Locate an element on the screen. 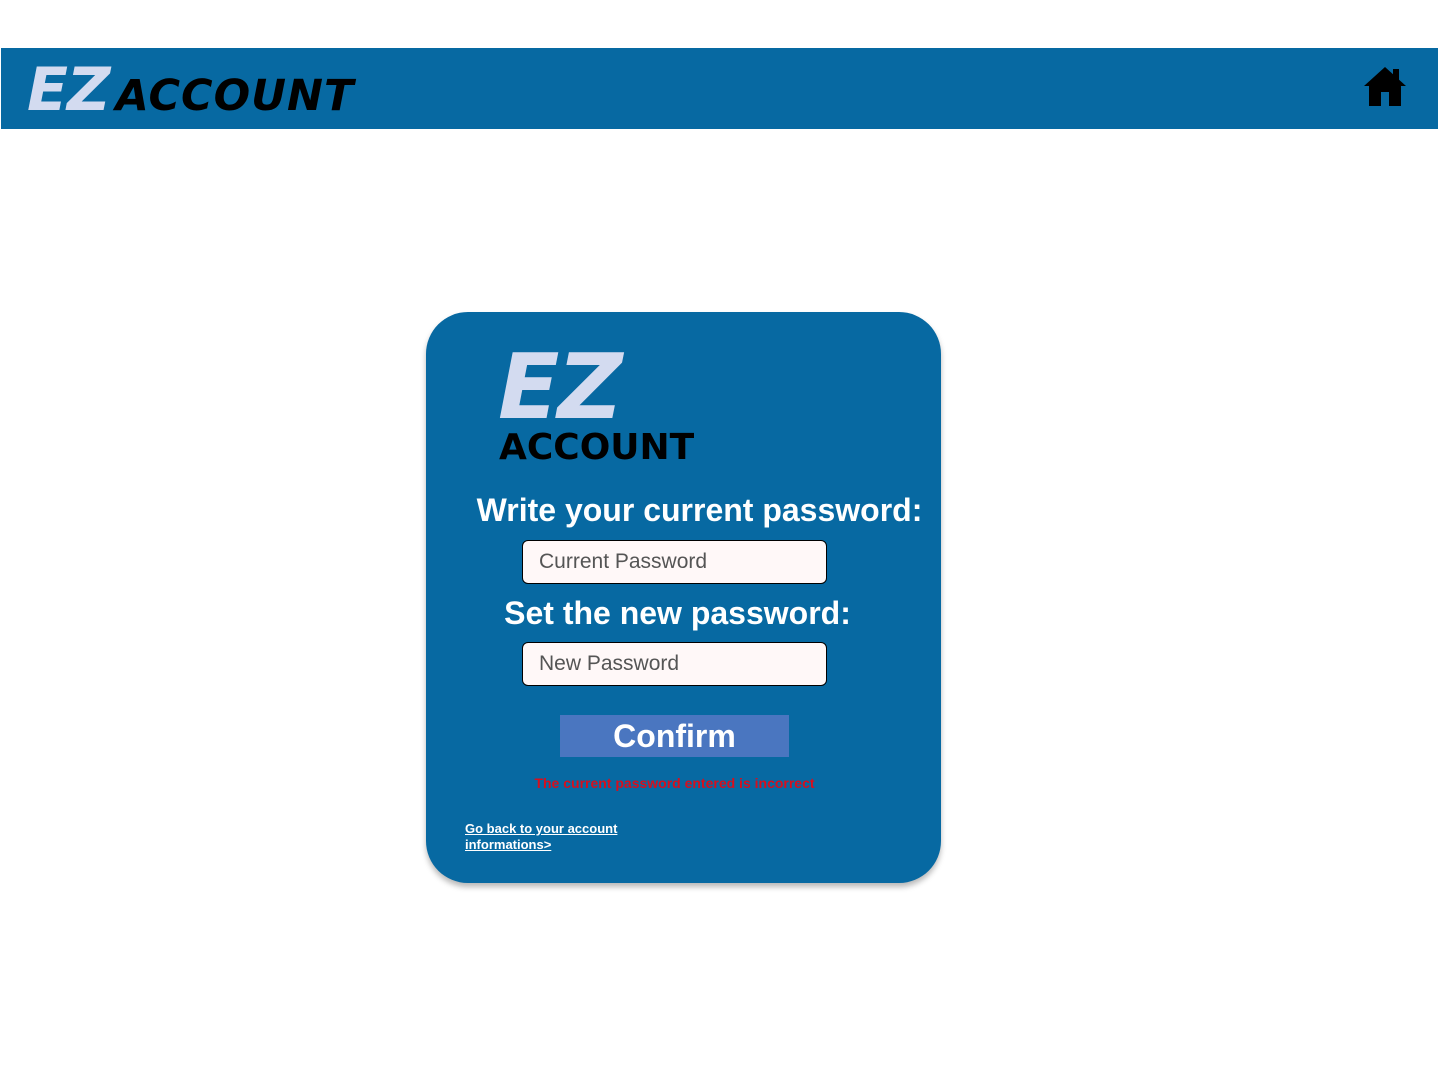 This screenshot has width=1440, height=1072. confirm-button: Confirm is located at coordinates (674, 736).